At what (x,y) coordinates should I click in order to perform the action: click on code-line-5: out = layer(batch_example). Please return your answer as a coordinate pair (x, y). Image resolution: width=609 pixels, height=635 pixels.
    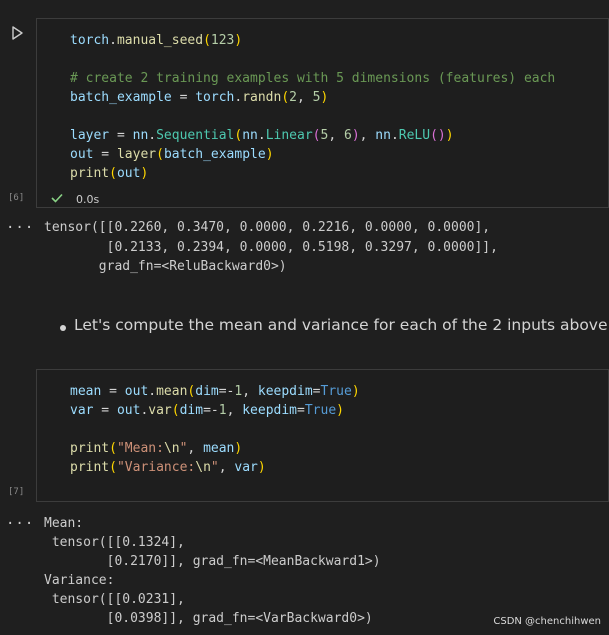
    Looking at the image, I should click on (172, 154).